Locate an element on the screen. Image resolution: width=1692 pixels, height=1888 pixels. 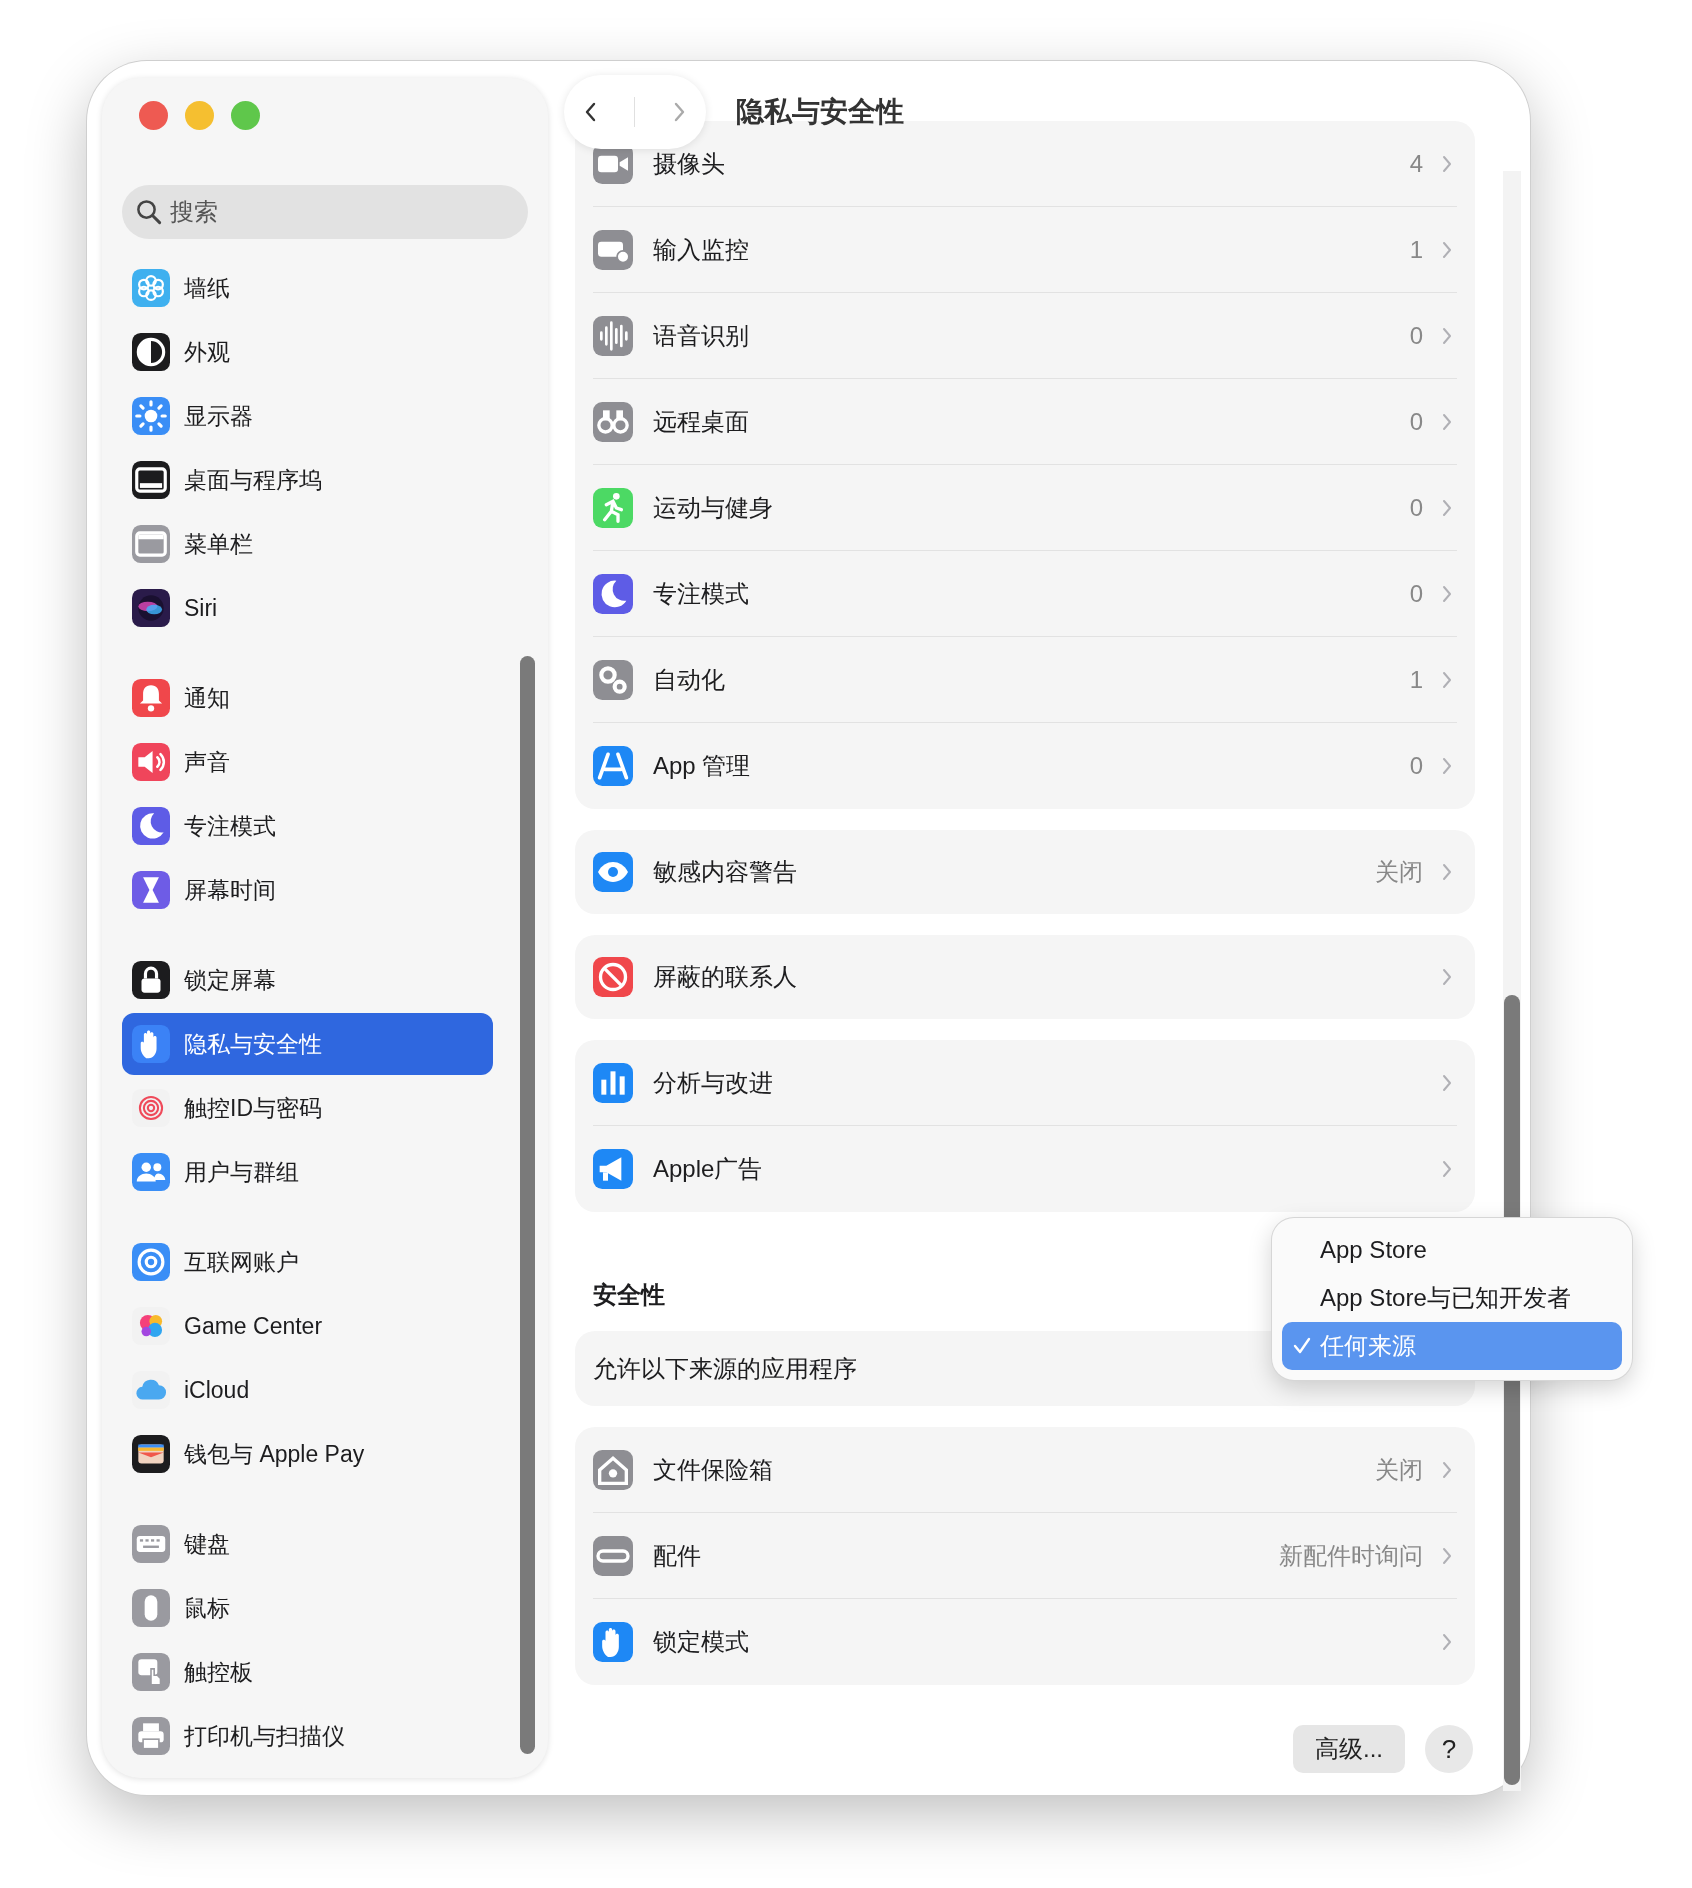
sidebar-item: 外观 is located at coordinates (307, 352).